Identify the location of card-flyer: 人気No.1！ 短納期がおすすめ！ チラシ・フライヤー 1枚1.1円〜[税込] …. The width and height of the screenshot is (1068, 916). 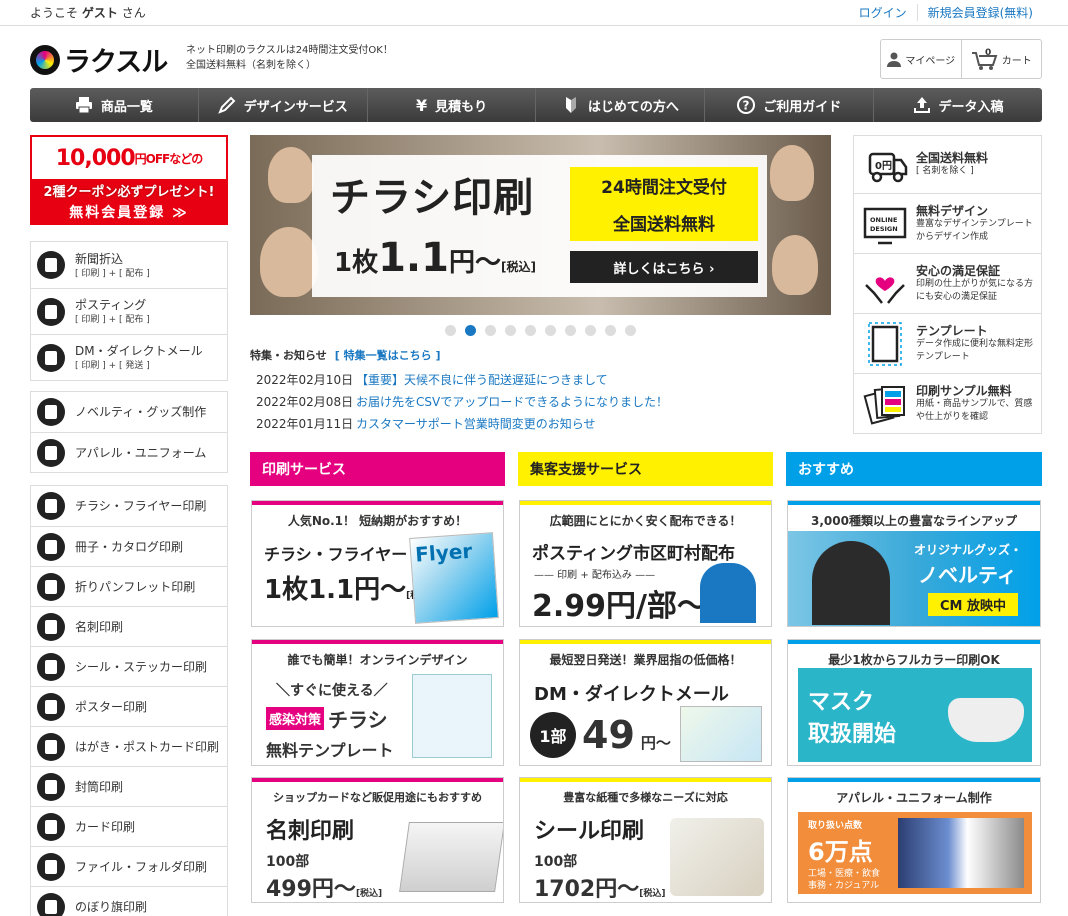
(377, 563).